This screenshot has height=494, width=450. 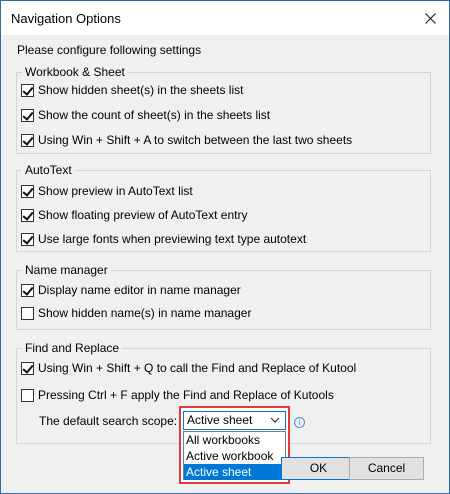 What do you see at coordinates (139, 290) in the screenshot?
I see `option-label: Display name editor in name manager` at bounding box center [139, 290].